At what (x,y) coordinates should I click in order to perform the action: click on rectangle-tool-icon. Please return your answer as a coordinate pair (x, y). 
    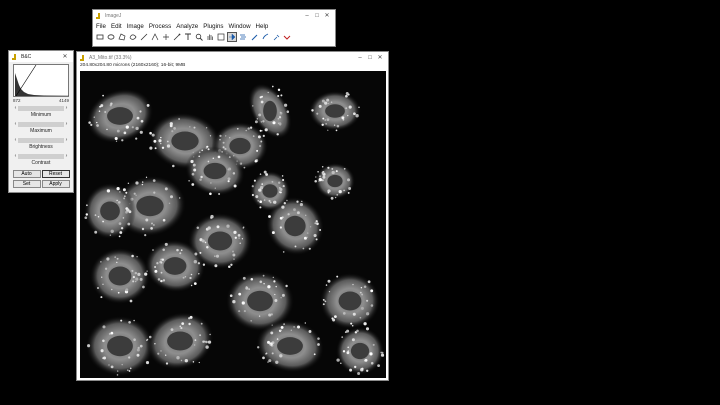
    Looking at the image, I should click on (100, 37).